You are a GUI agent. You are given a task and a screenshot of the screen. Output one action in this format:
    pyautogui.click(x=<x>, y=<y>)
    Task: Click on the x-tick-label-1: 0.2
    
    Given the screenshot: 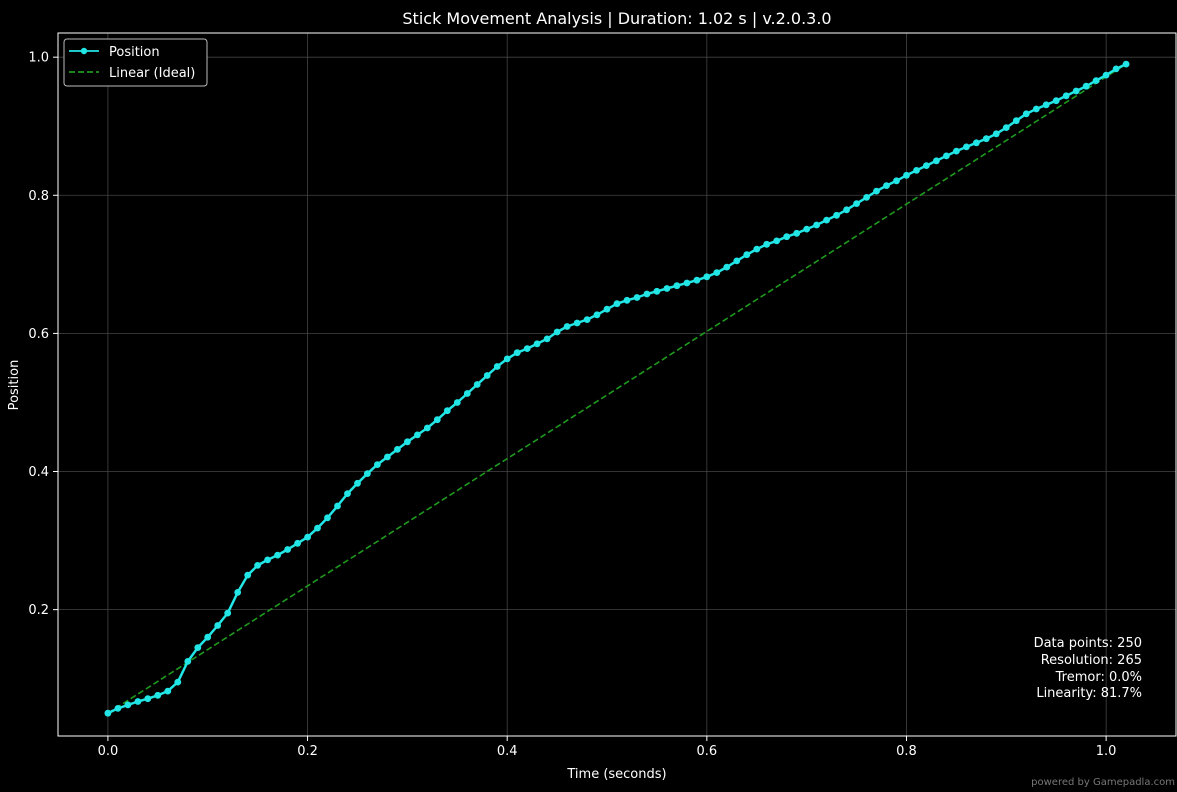 What is the action you would take?
    pyautogui.click(x=307, y=751)
    